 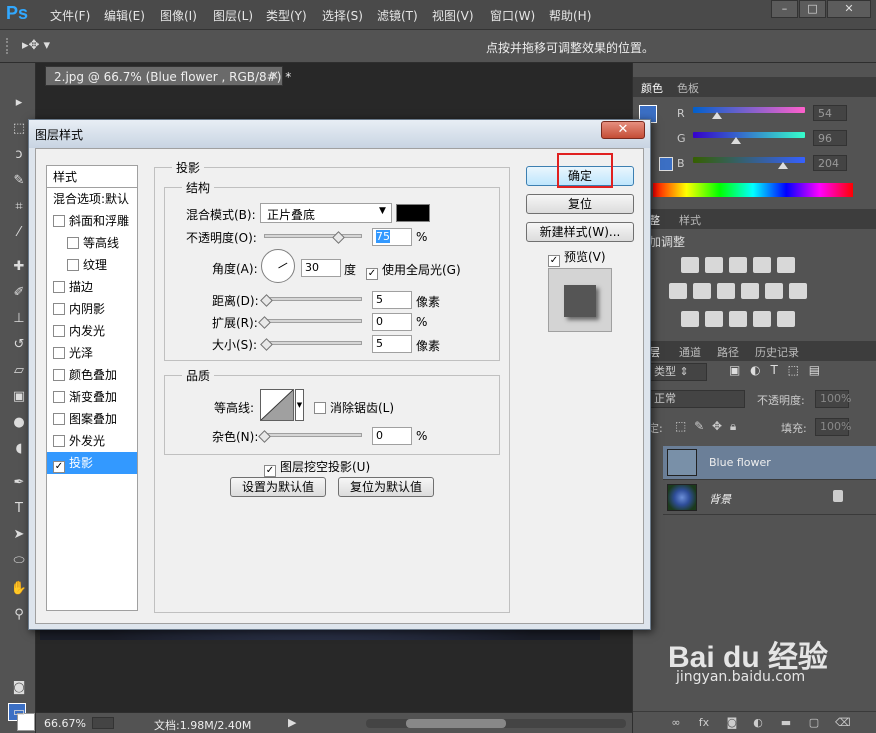 I want to click on stamp-tool-icon: ⊥, so click(x=19, y=319).